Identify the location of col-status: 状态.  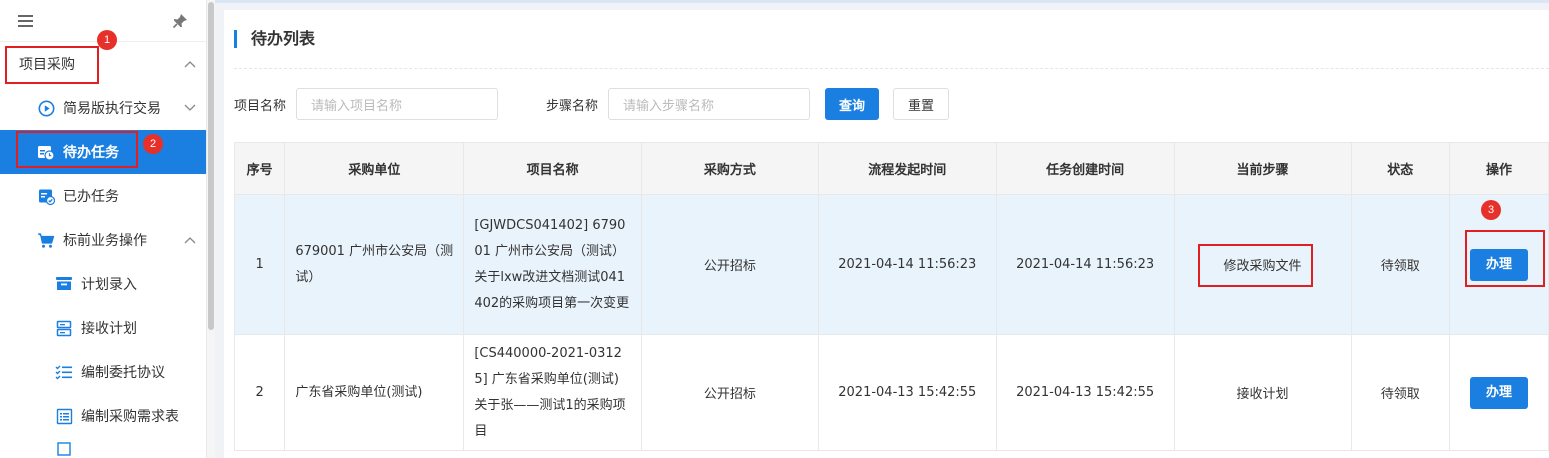
(1400, 168).